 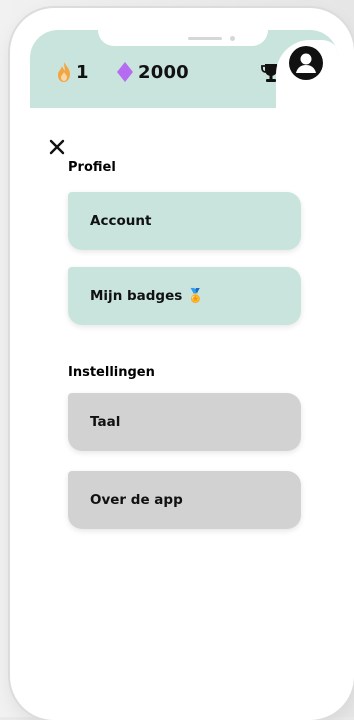 What do you see at coordinates (82, 72) in the screenshot?
I see `streak-count: 1` at bounding box center [82, 72].